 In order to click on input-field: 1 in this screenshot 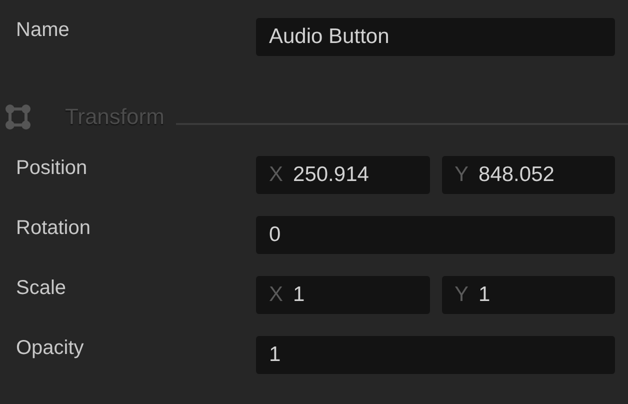, I will do `click(435, 355)`.